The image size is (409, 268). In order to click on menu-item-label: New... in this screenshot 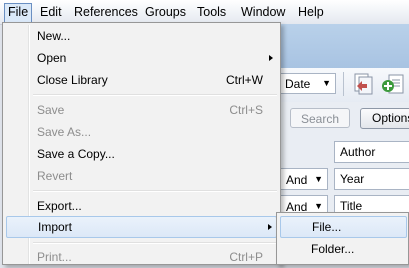, I will do `click(54, 36)`.